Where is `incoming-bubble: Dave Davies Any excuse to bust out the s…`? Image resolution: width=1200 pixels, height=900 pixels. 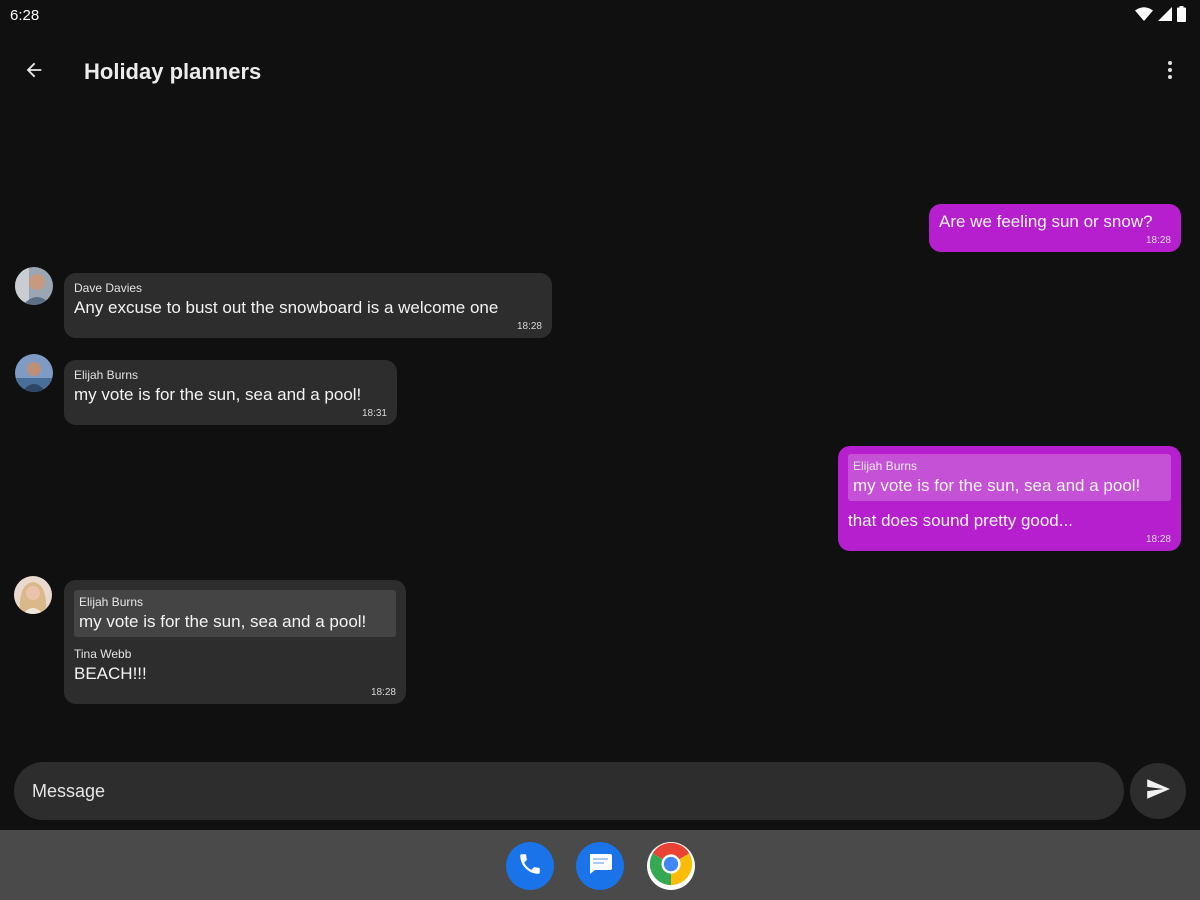
incoming-bubble: Dave Davies Any excuse to bust out the s… is located at coordinates (308, 305).